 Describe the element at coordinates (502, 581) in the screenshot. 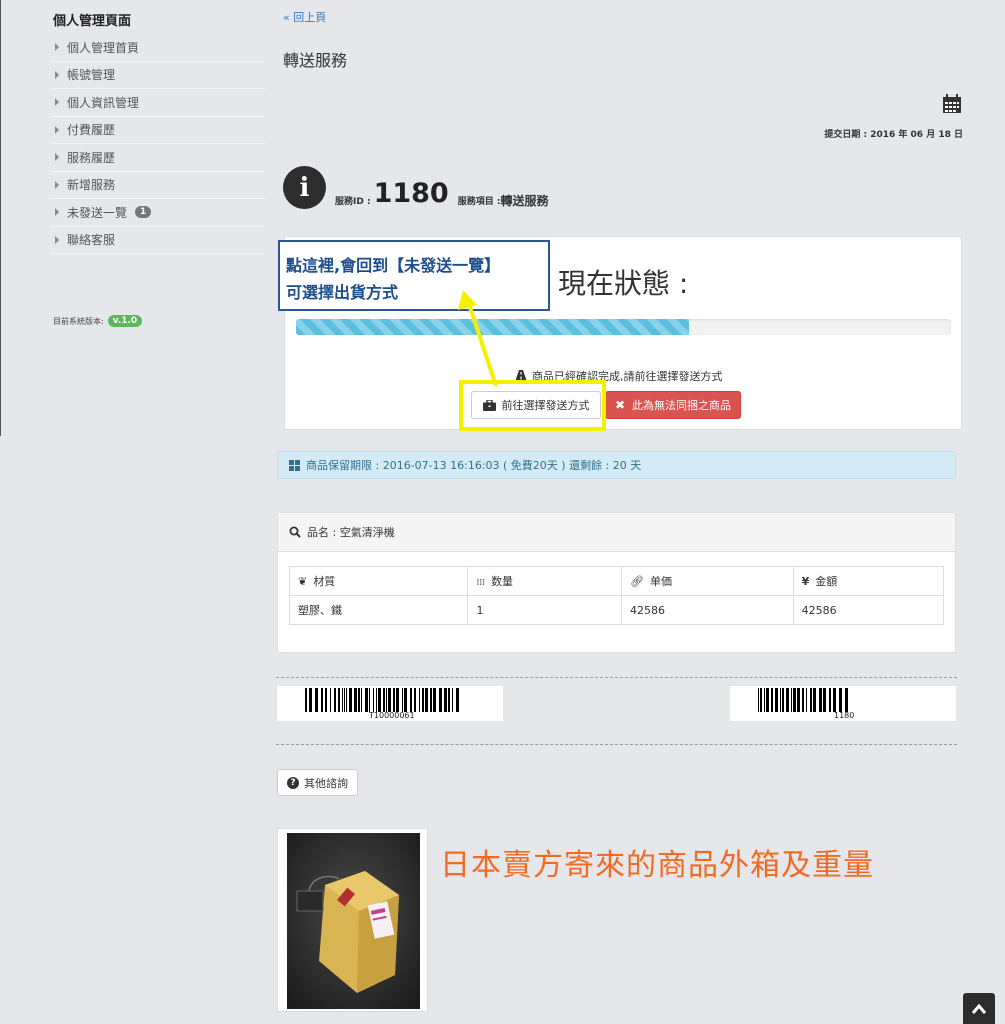

I see `column-header-label: 数量` at that location.